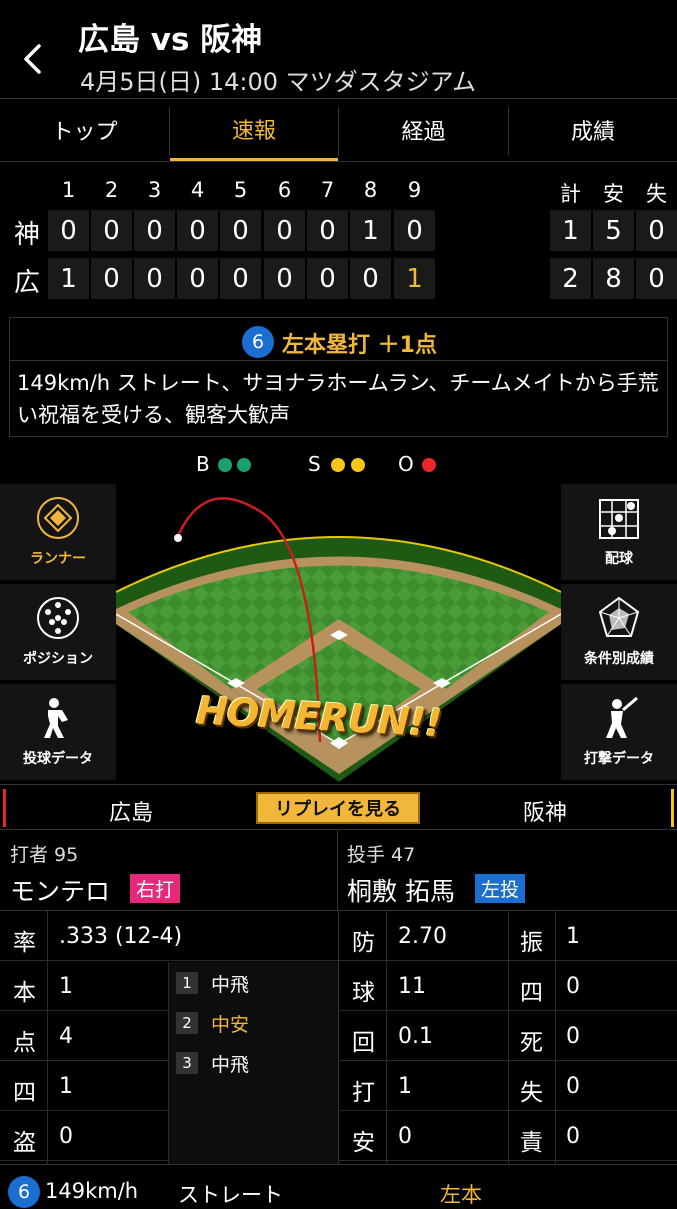  What do you see at coordinates (284, 190) in the screenshot?
I see `inning-header: 6` at bounding box center [284, 190].